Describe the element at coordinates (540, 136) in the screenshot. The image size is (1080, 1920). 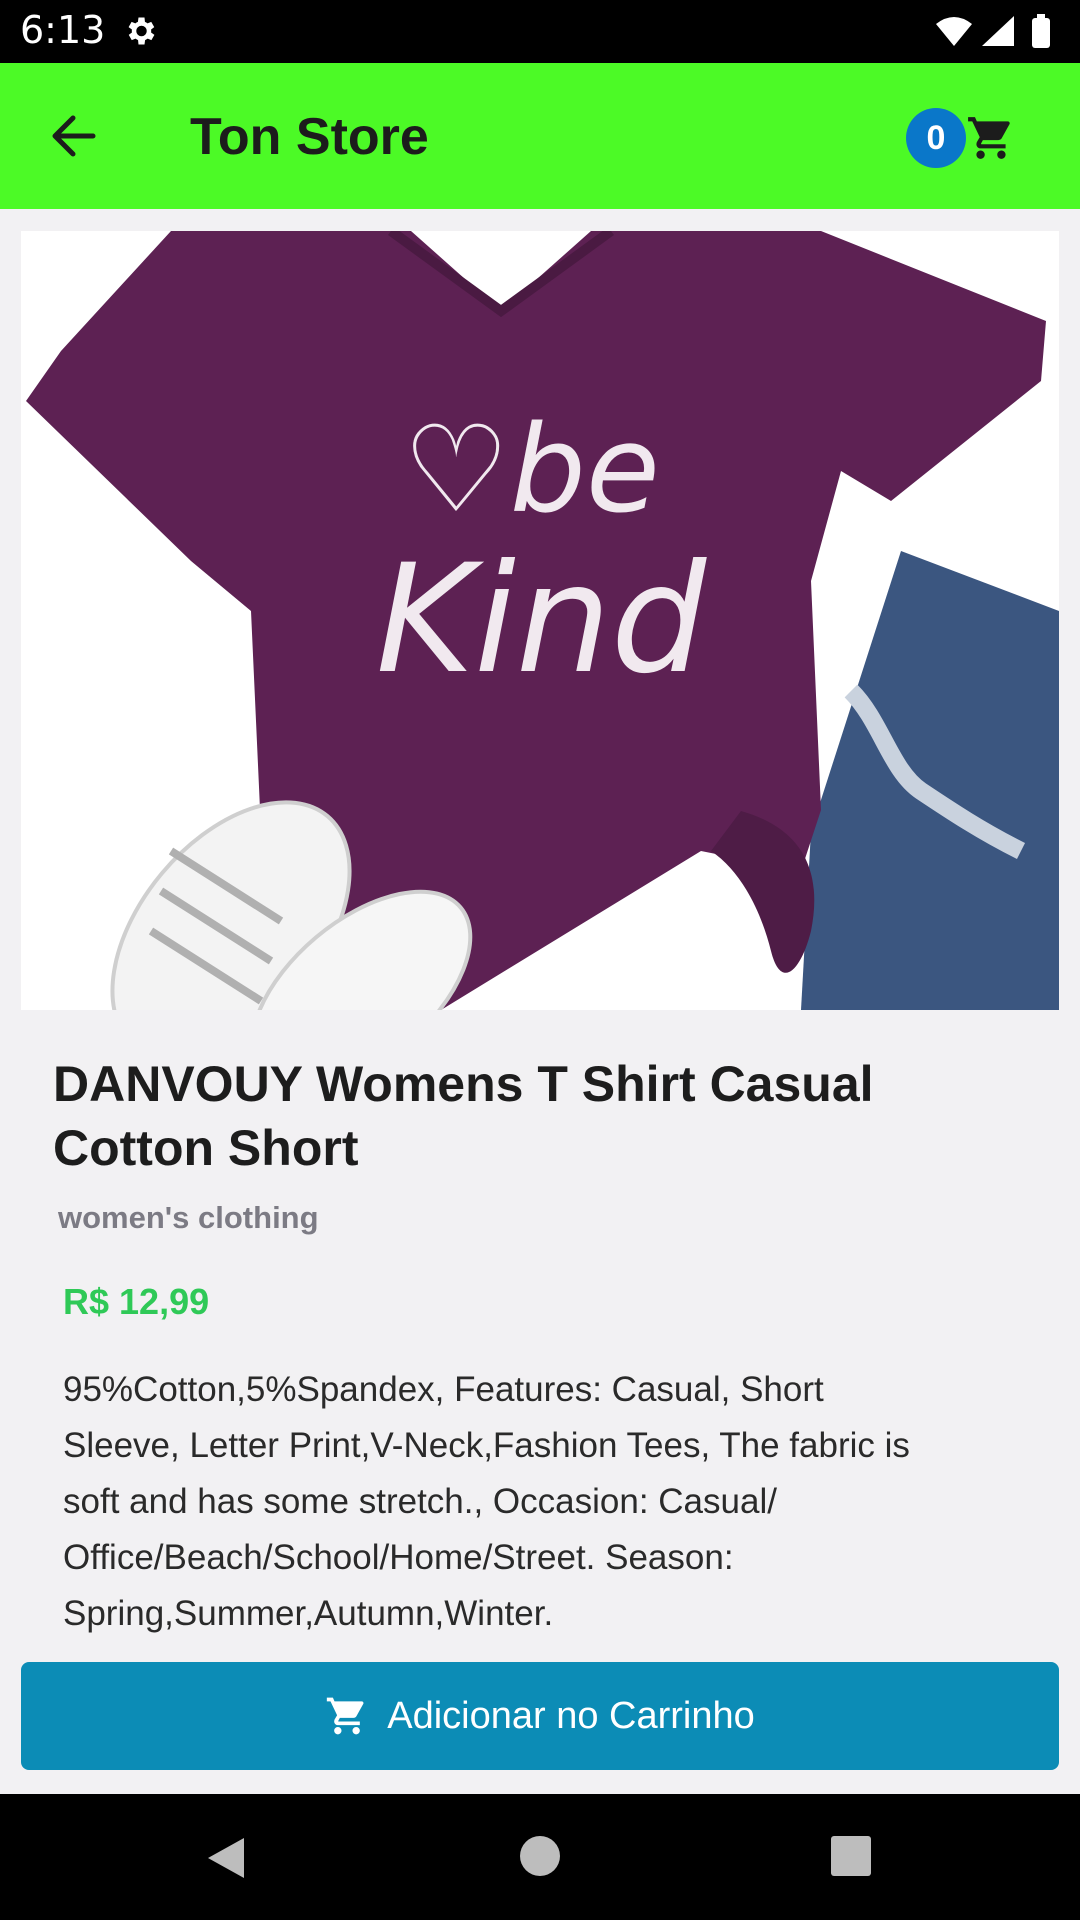
I see `app-bar: Ton Store 0` at that location.